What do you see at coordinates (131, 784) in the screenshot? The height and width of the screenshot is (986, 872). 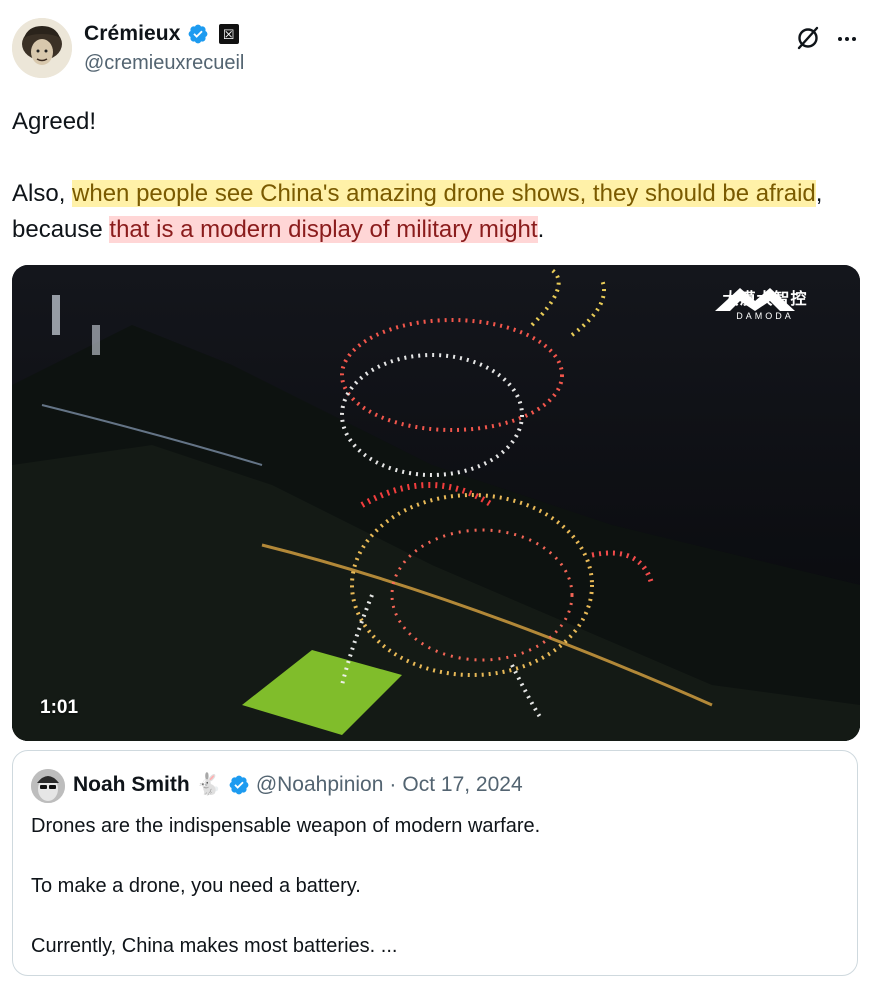 I see `quoted-display-name: Noah Smith` at bounding box center [131, 784].